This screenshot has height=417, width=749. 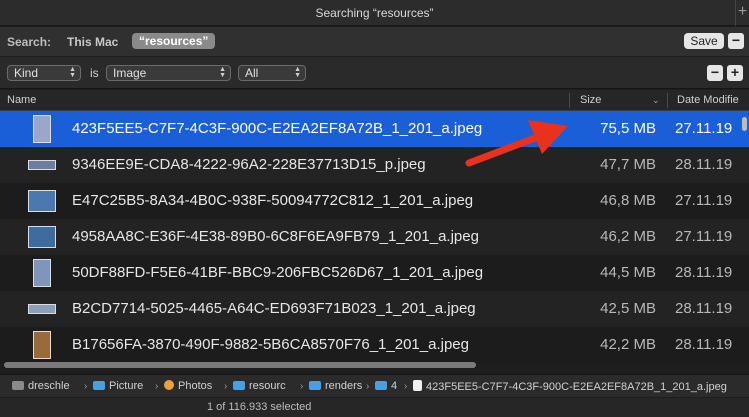 What do you see at coordinates (708, 100) in the screenshot?
I see `column-date-modified: Date Modifie` at bounding box center [708, 100].